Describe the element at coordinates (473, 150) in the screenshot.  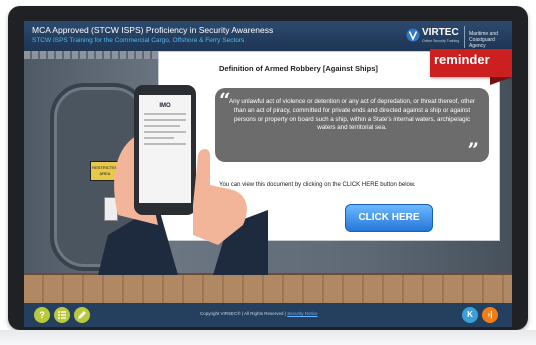
I see `close-quote-icon: ”` at that location.